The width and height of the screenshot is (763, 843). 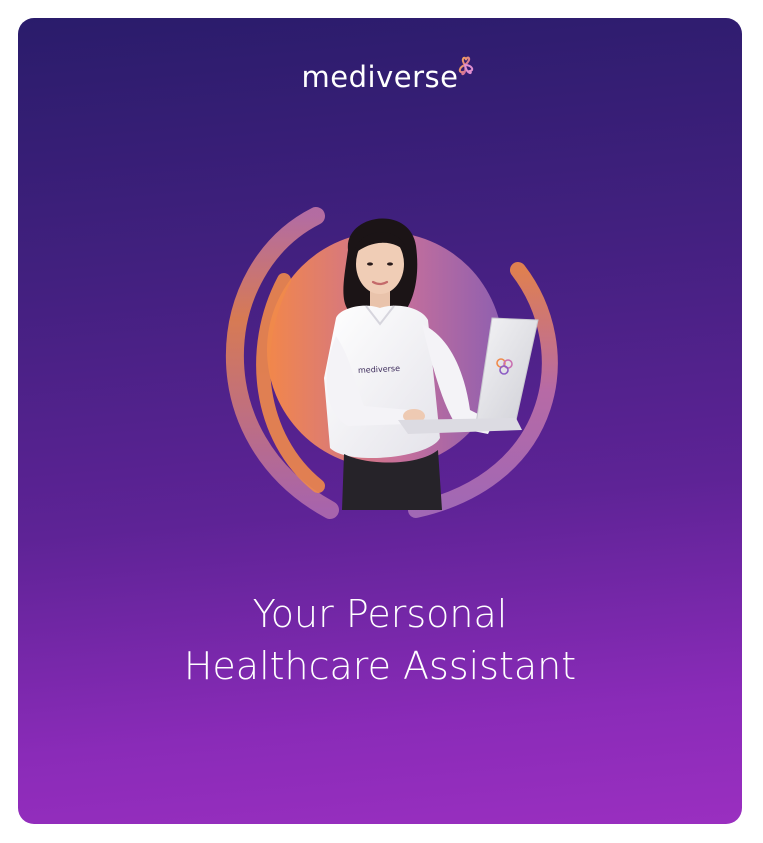 What do you see at coordinates (380, 666) in the screenshot?
I see `headline-line-2: Healthcare Assistant` at bounding box center [380, 666].